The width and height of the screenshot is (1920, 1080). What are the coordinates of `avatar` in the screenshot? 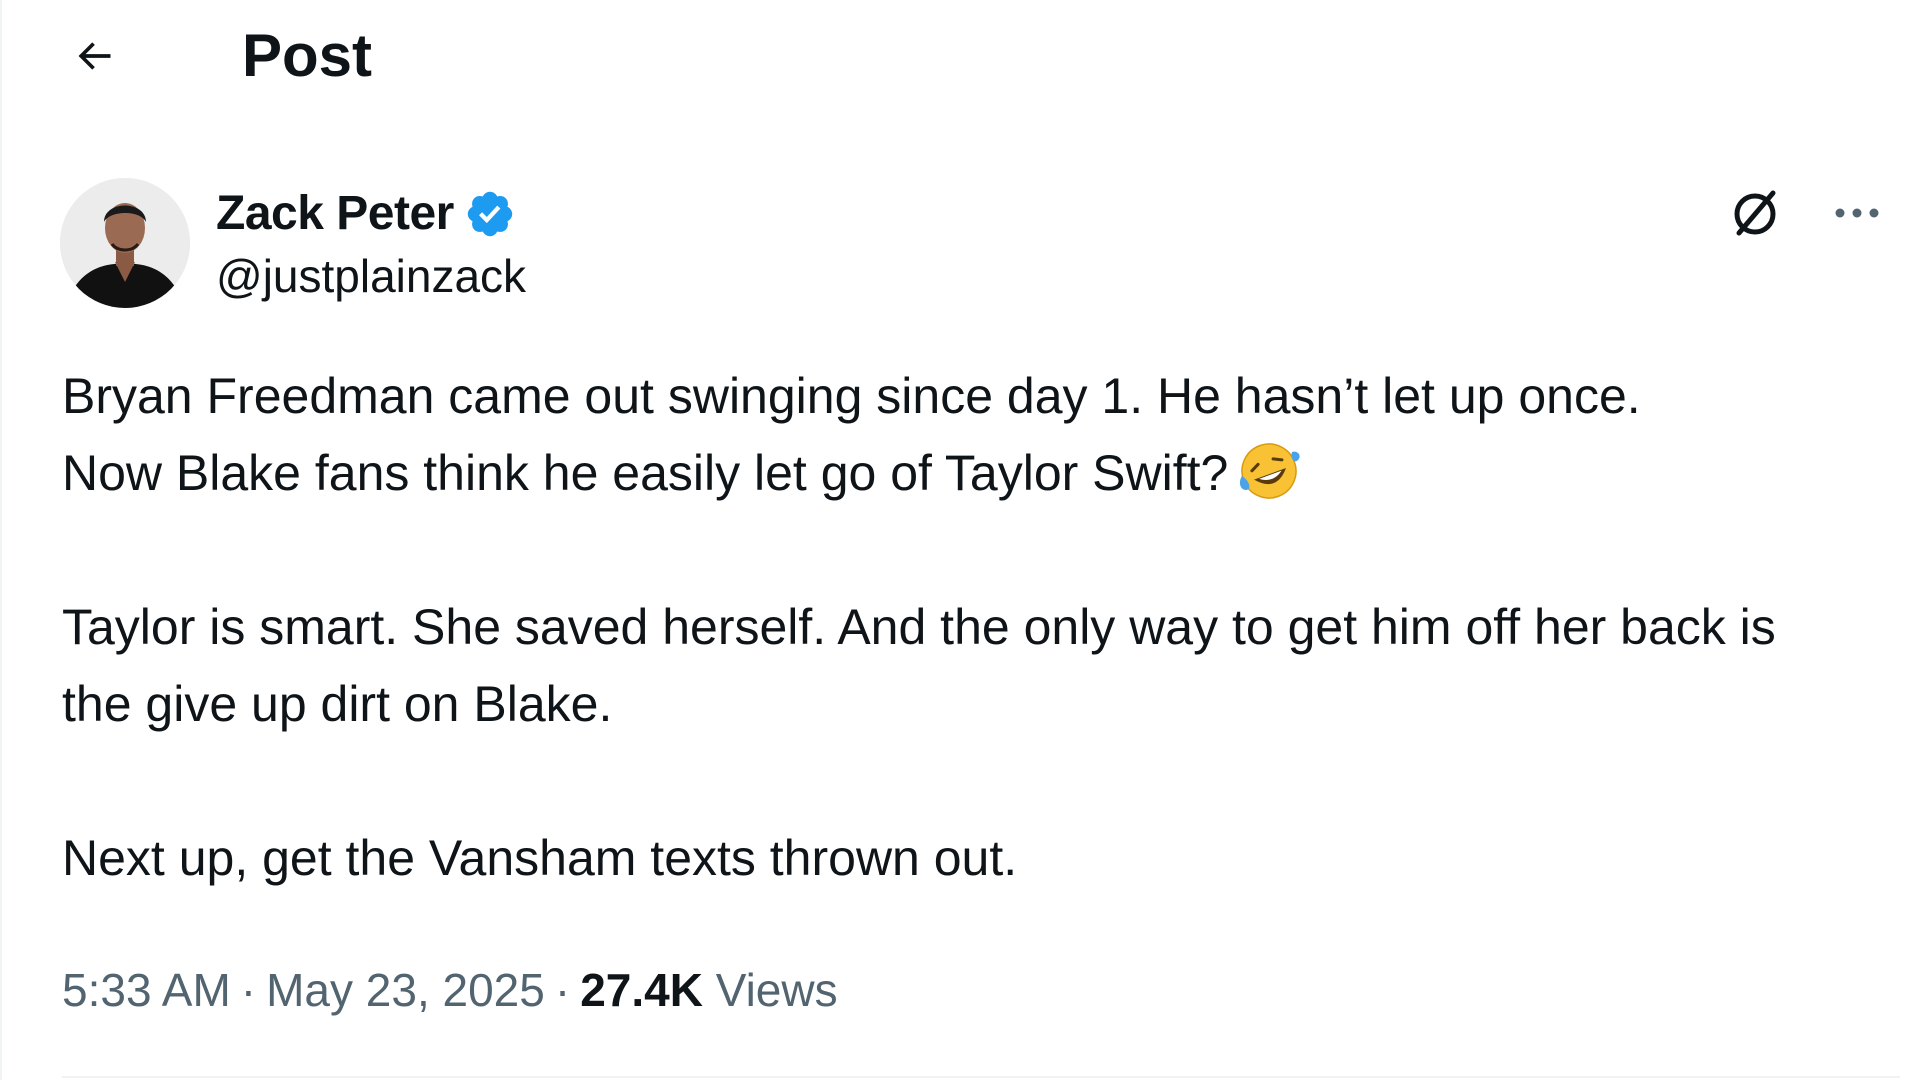 It's located at (125, 243).